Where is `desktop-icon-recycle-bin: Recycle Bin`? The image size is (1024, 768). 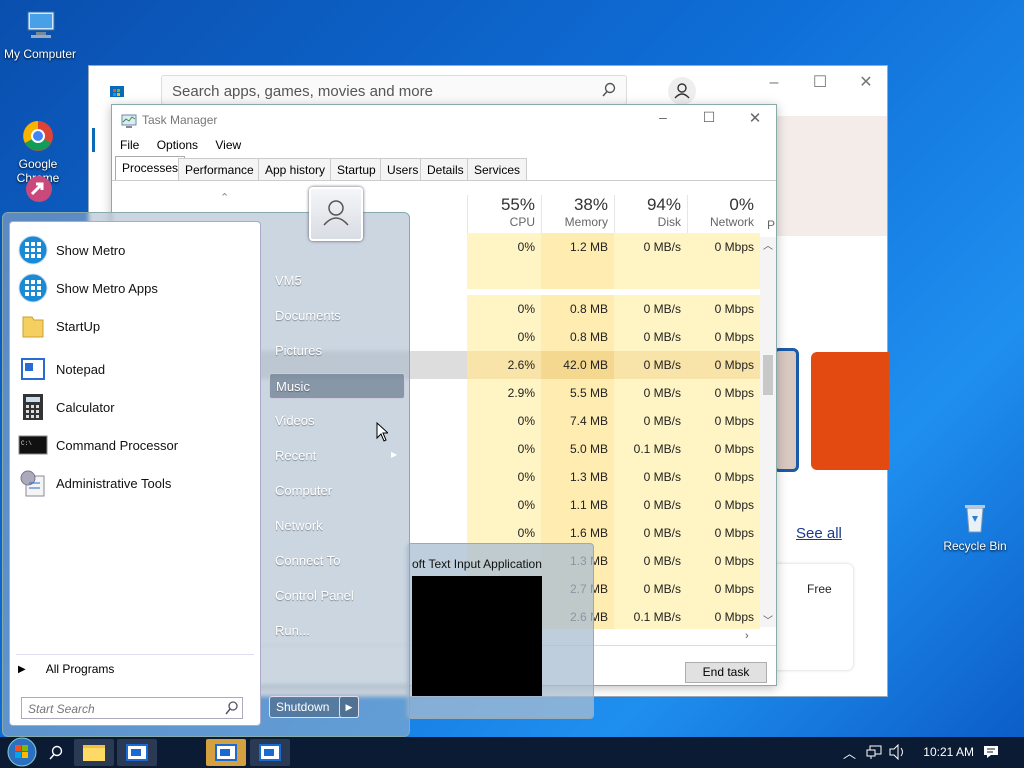 desktop-icon-recycle-bin: Recycle Bin is located at coordinates (975, 526).